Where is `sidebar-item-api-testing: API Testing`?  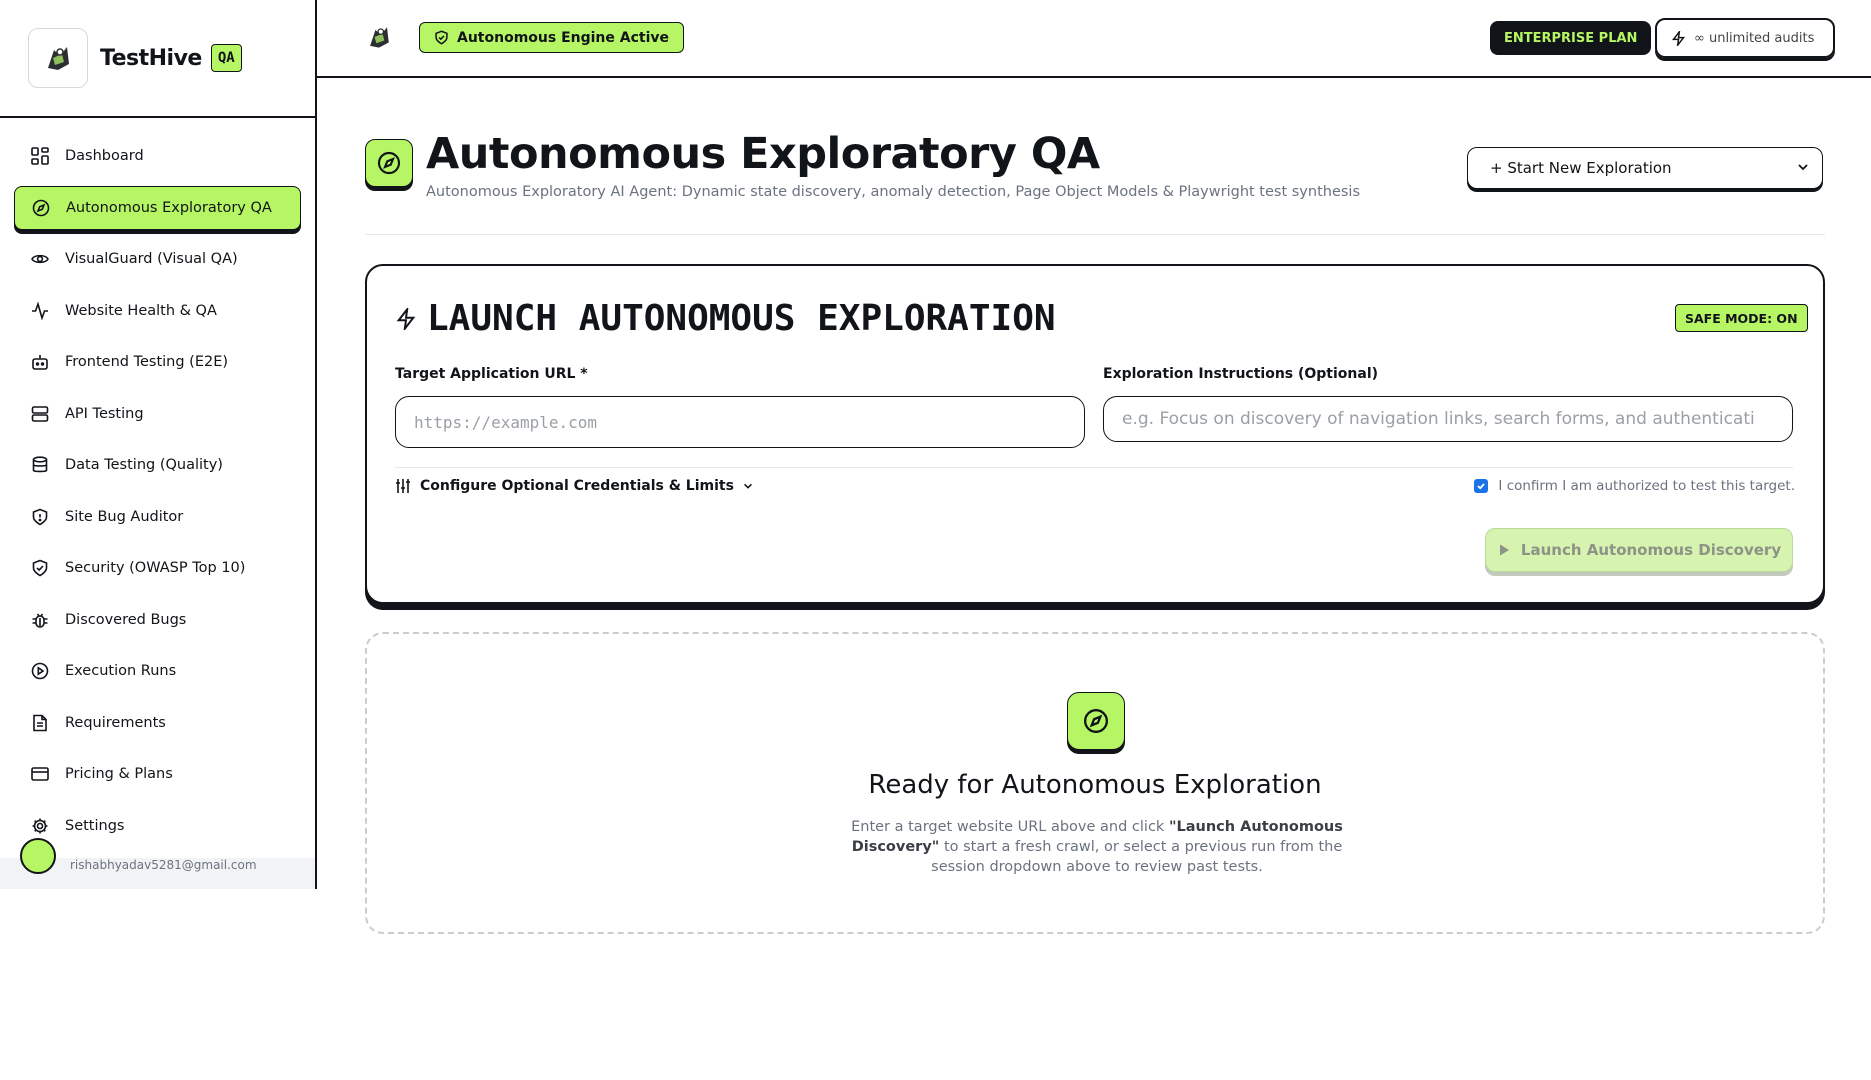
sidebar-item-api-testing: API Testing is located at coordinates (157, 414).